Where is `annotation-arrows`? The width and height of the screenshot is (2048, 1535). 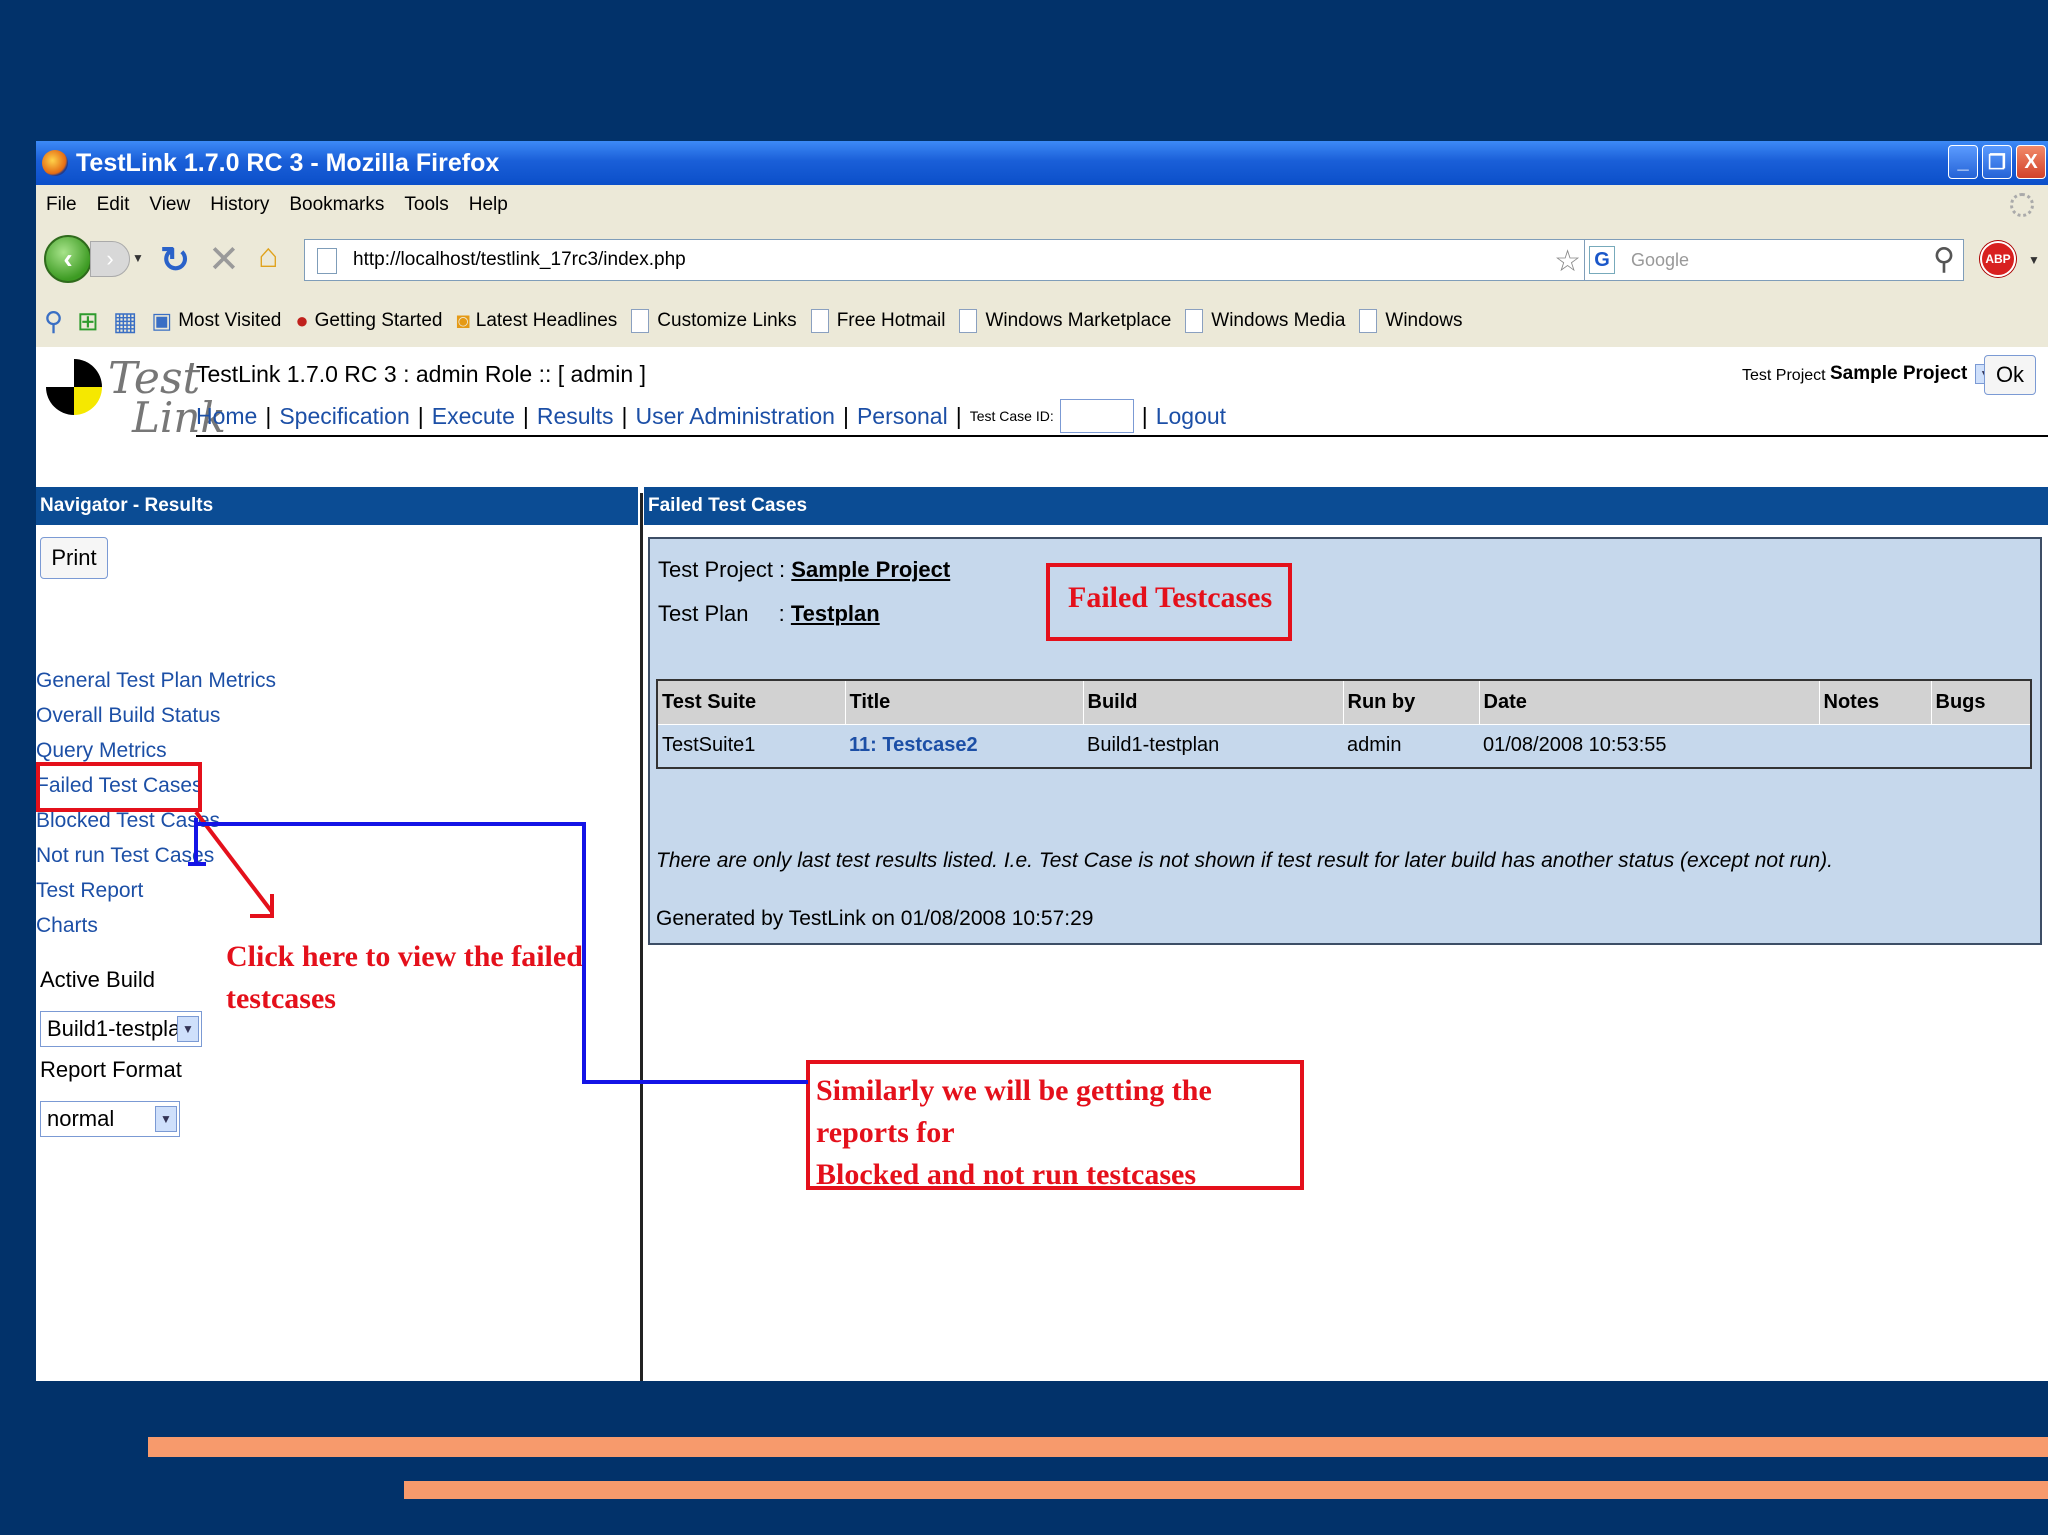
annotation-arrows is located at coordinates (498, 947).